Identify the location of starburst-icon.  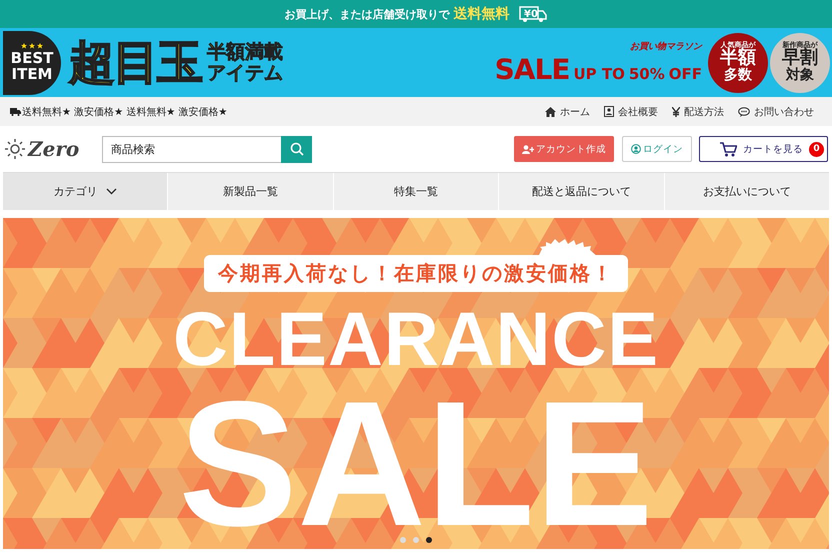
(568, 248).